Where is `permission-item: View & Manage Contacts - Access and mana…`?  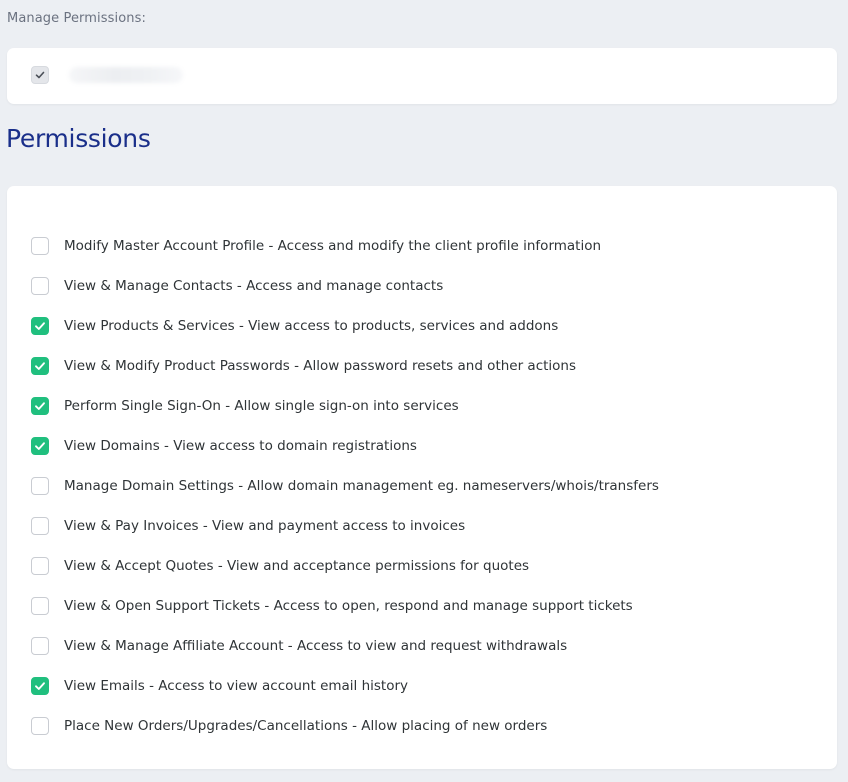 permission-item: View & Manage Contacts - Access and mana… is located at coordinates (424, 286).